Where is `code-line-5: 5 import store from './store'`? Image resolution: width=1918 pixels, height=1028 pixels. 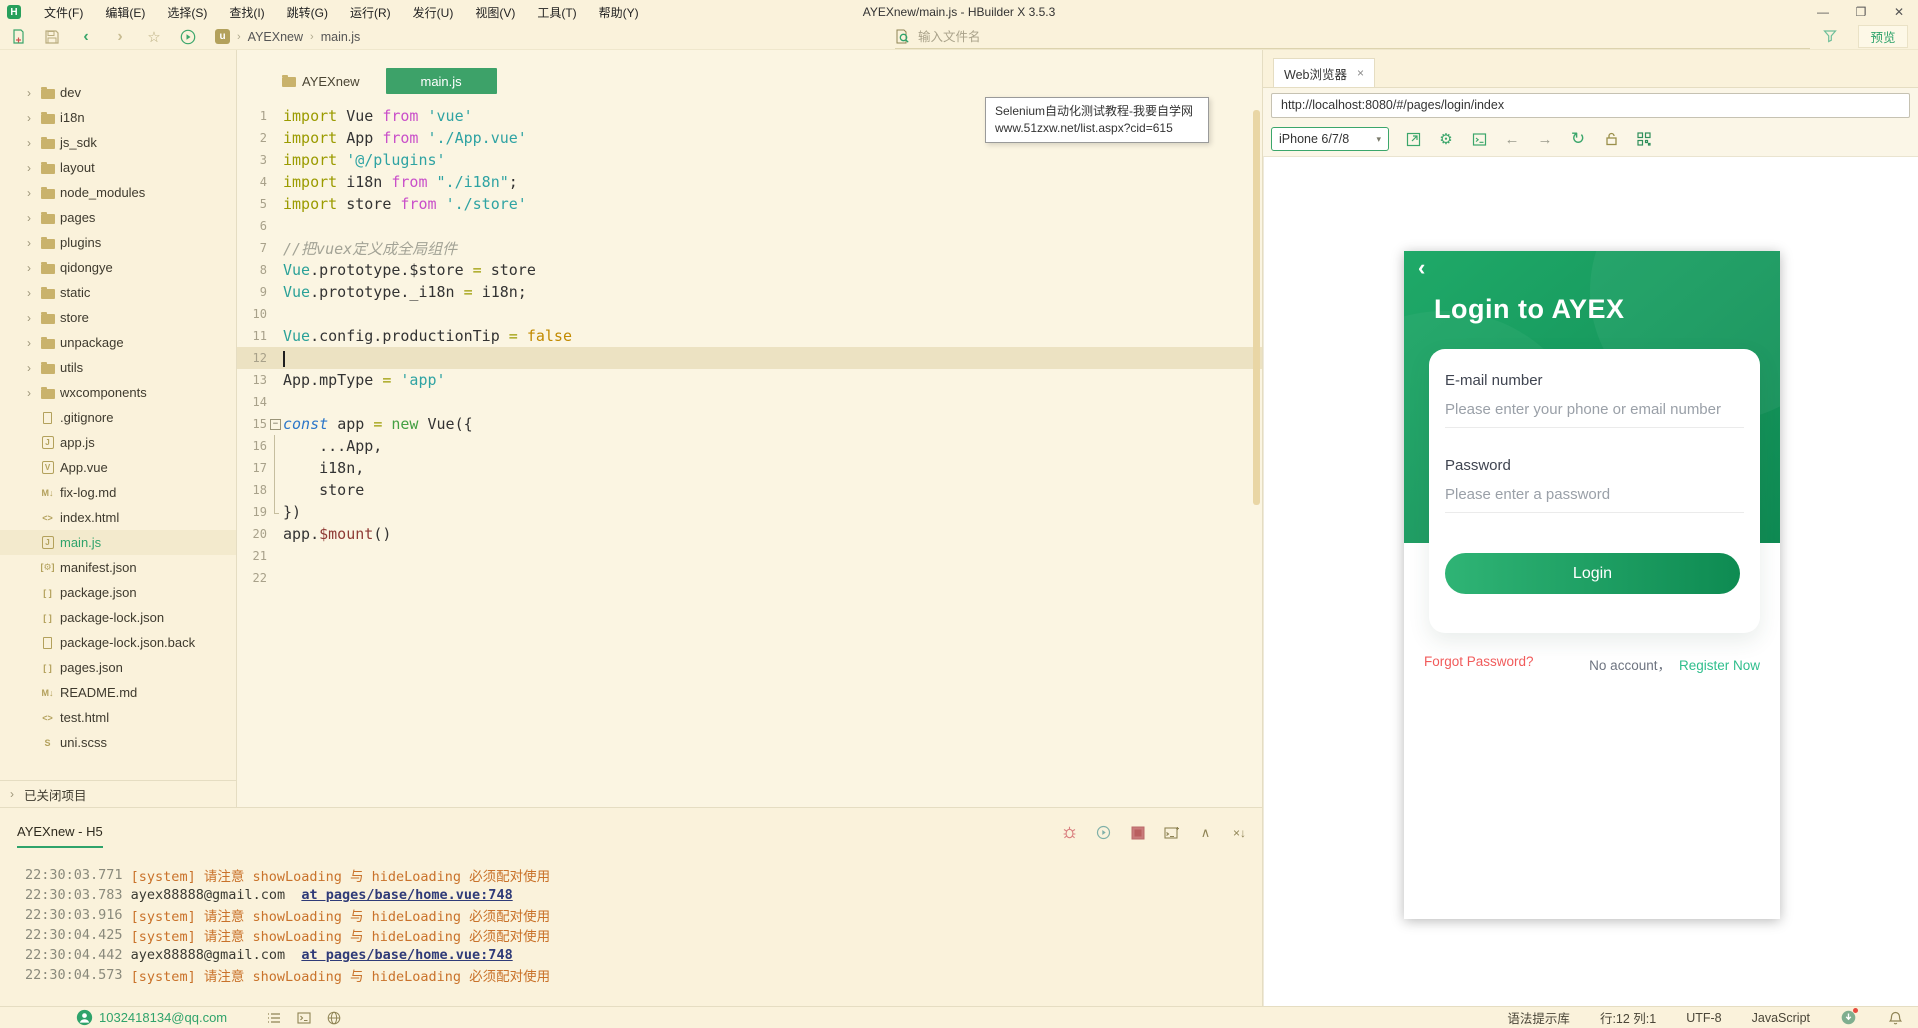 code-line-5: 5 import store from './store' is located at coordinates (749, 204).